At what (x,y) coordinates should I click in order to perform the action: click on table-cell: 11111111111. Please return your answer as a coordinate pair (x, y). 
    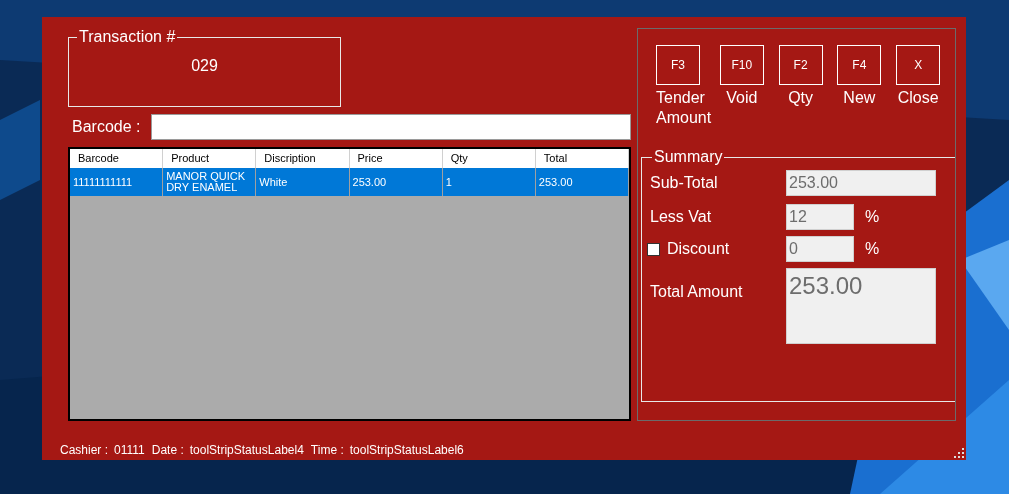
    Looking at the image, I should click on (117, 182).